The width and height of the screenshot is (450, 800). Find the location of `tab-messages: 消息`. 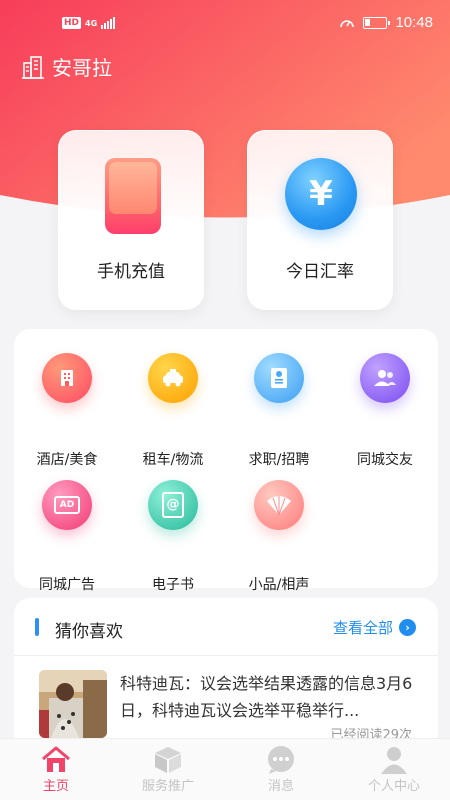

tab-messages: 消息 is located at coordinates (281, 769).